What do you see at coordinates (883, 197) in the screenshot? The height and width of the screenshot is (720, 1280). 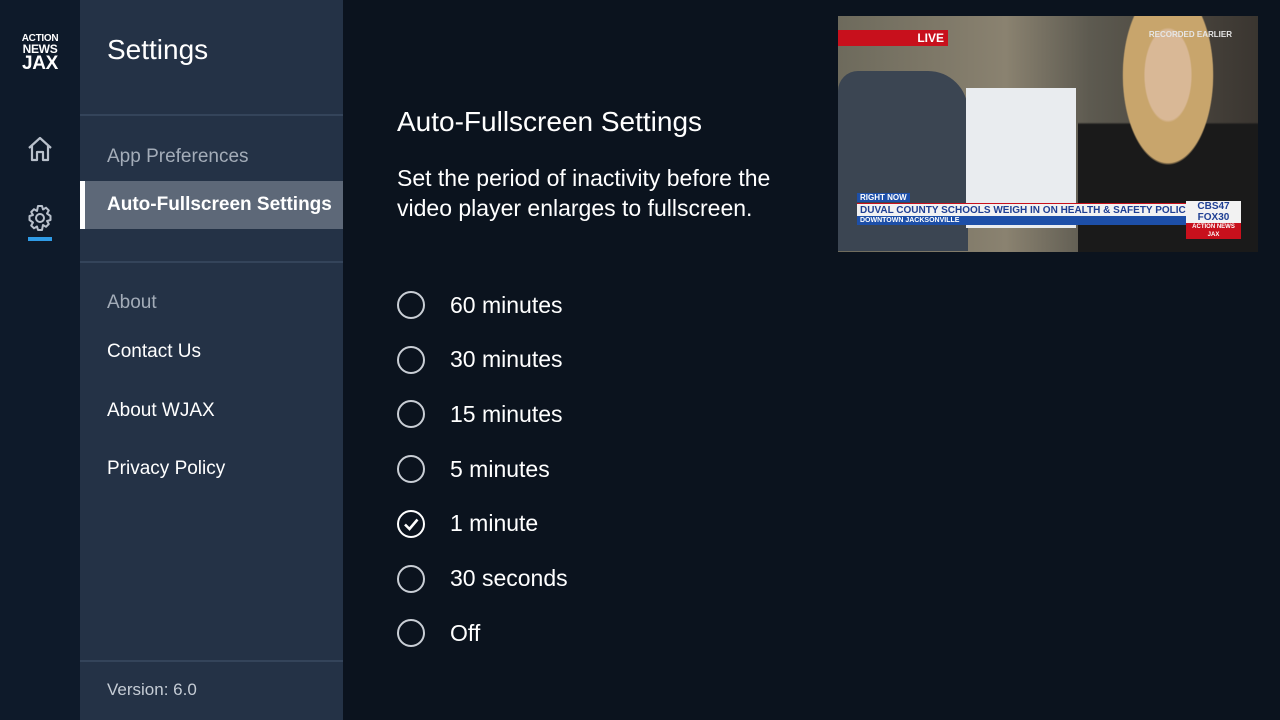 I see `right-now-tag: RIGHT NOW` at bounding box center [883, 197].